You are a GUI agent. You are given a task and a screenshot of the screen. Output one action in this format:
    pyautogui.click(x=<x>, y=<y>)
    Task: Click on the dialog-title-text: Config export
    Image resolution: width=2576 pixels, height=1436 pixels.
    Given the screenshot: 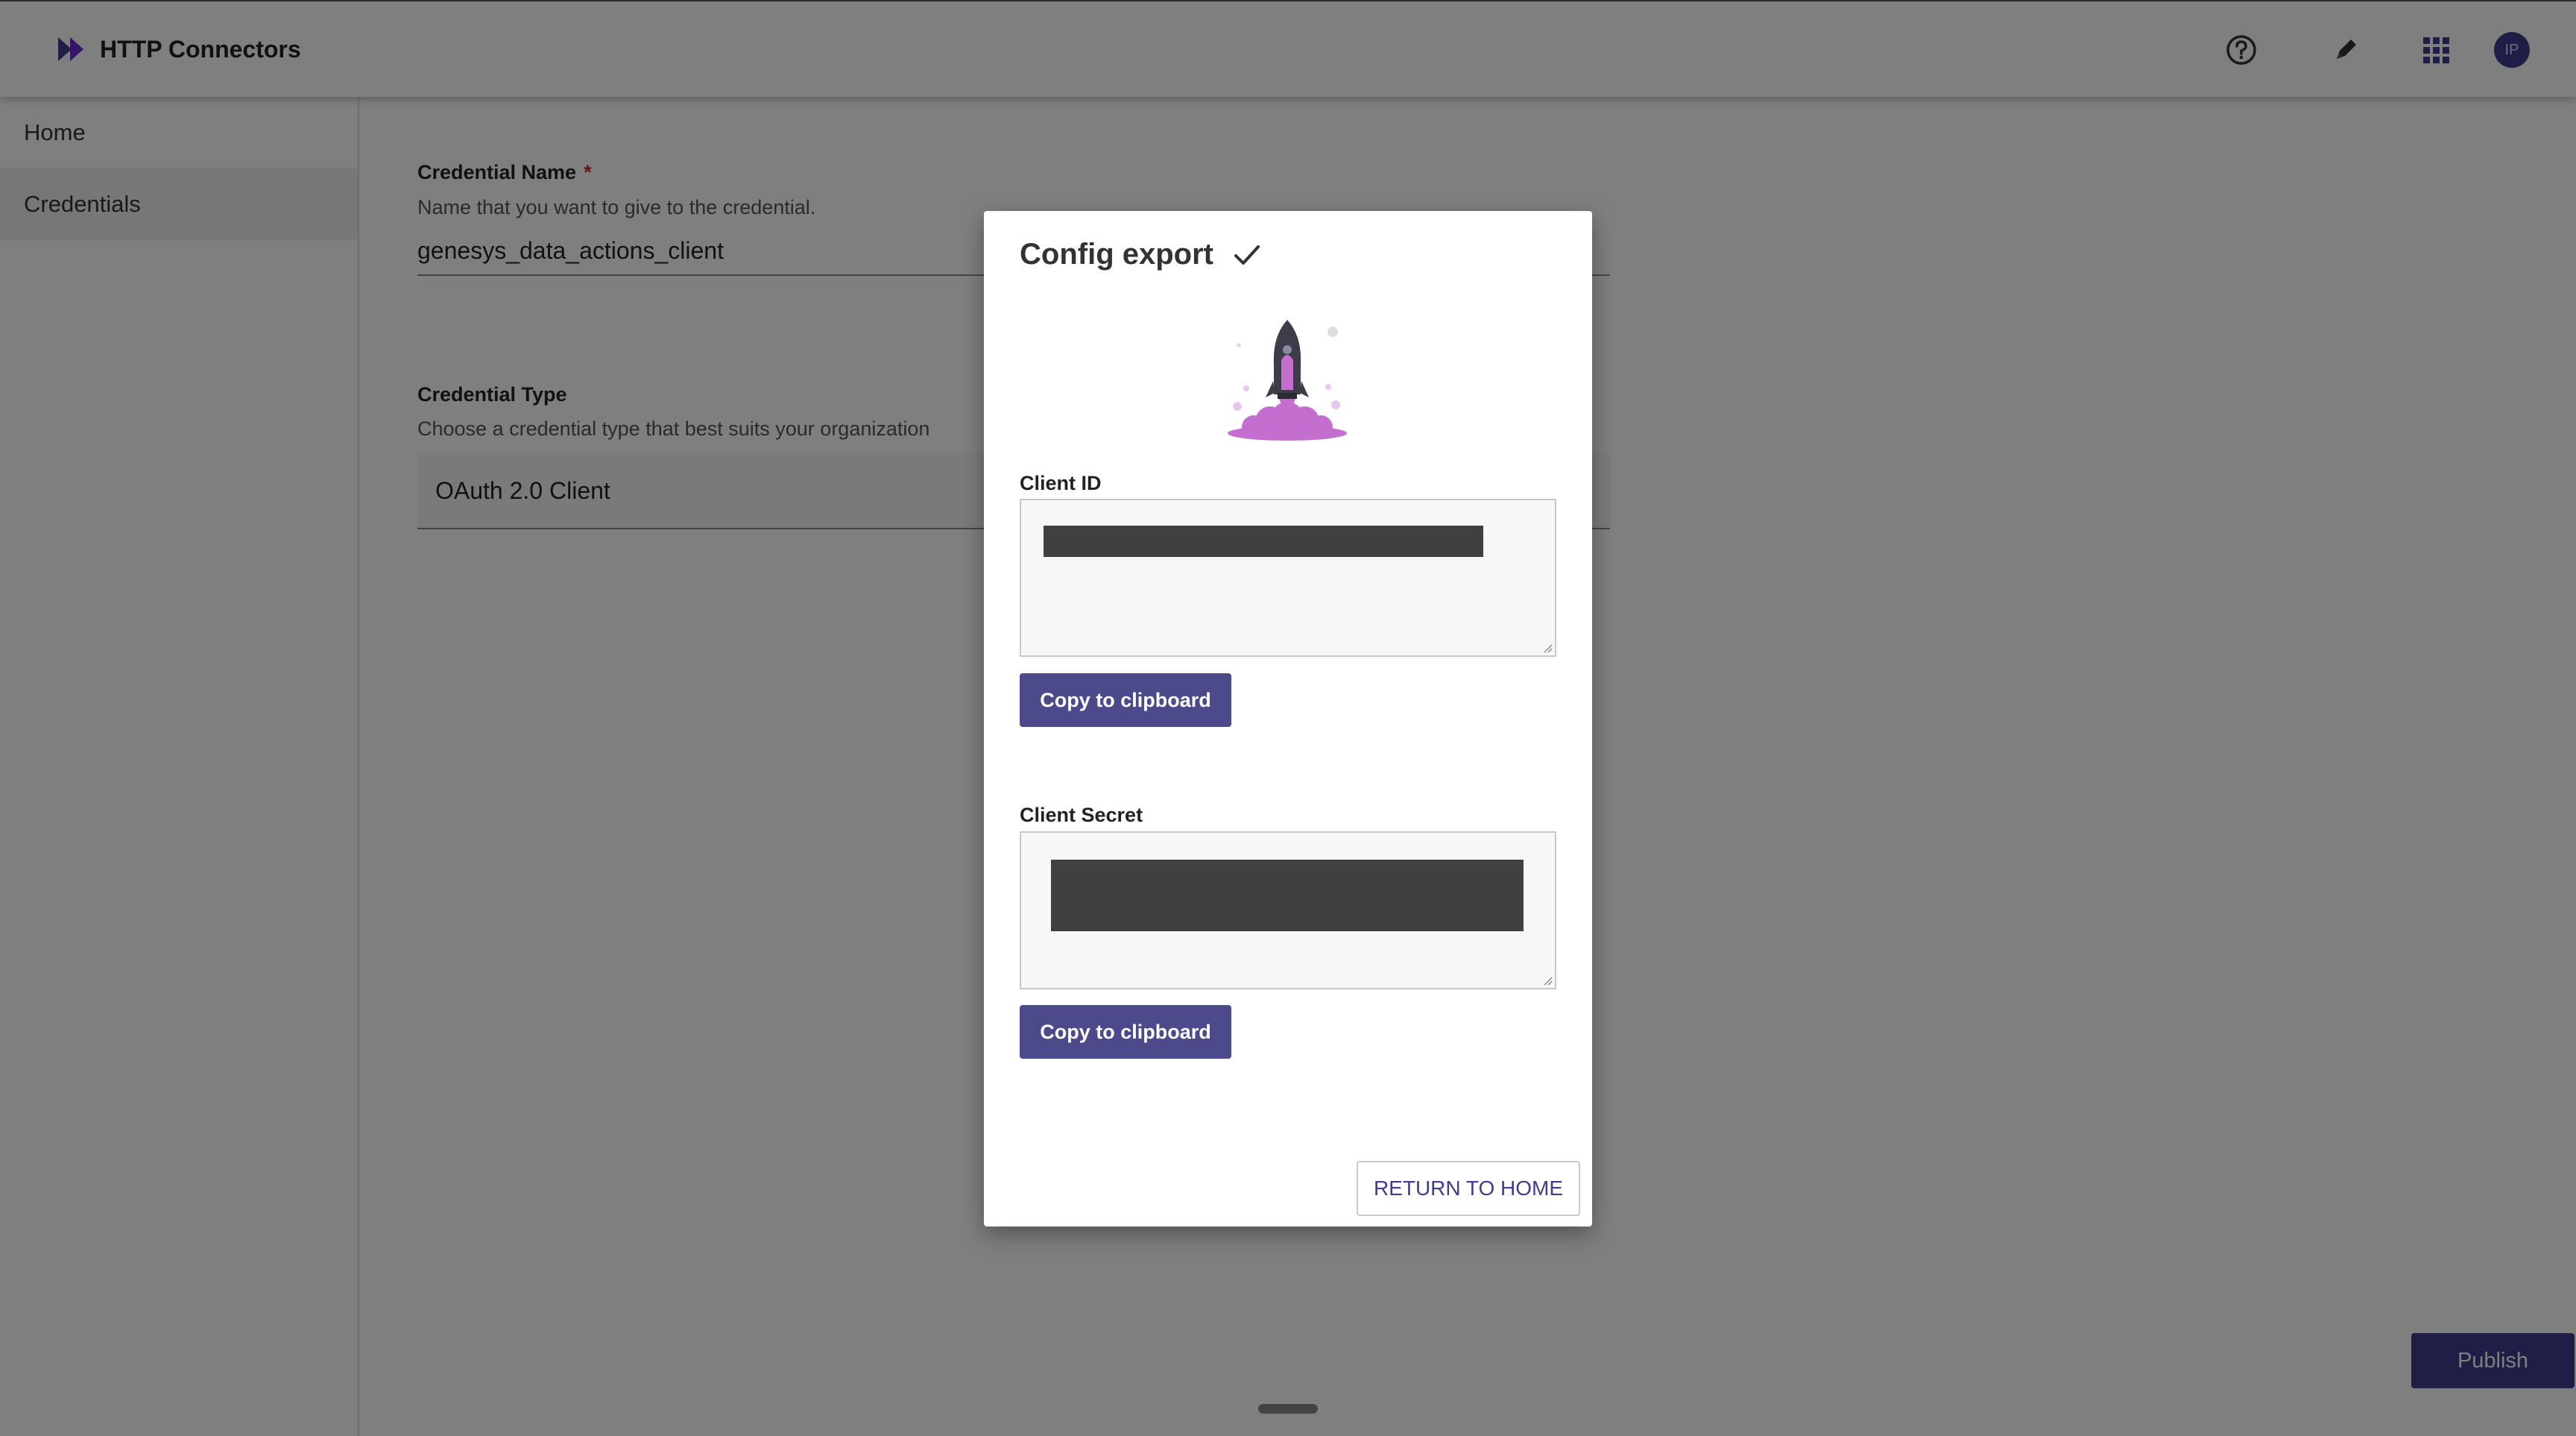 What is the action you would take?
    pyautogui.click(x=1116, y=254)
    